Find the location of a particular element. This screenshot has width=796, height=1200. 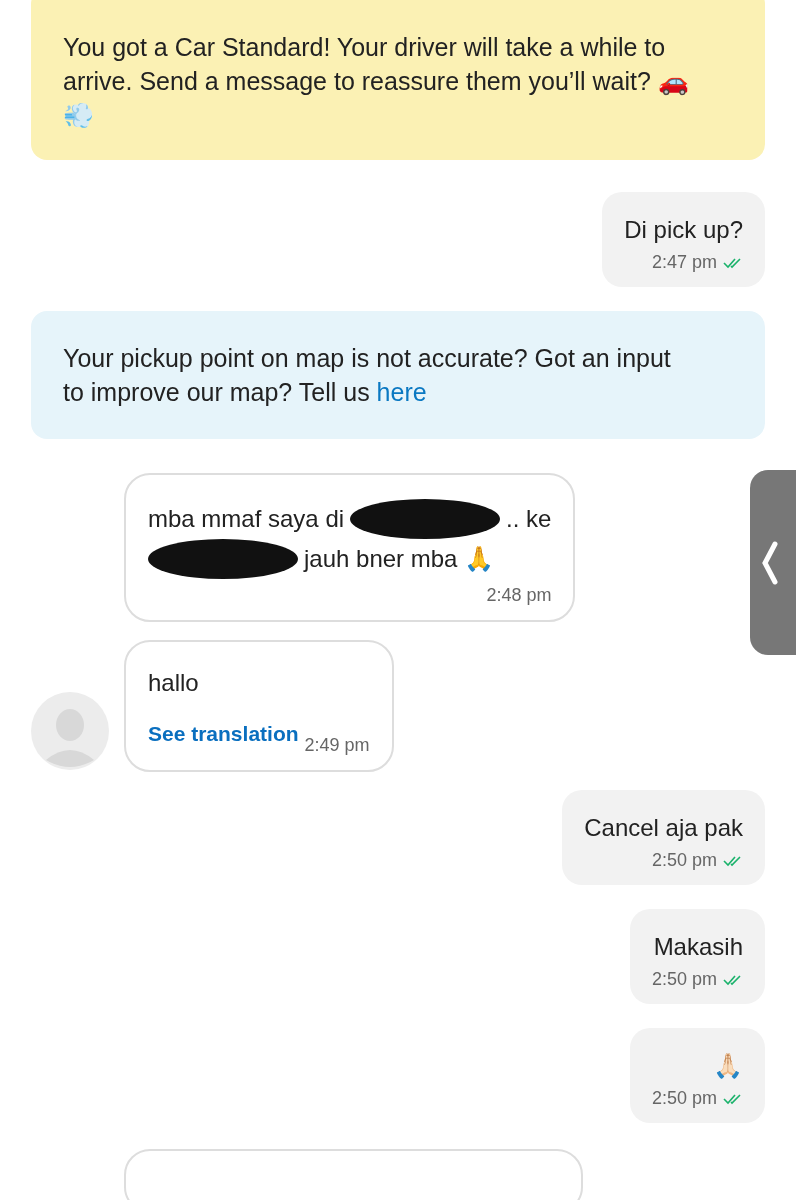

message-text: mba mmaf saya di is located at coordinates (246, 519).